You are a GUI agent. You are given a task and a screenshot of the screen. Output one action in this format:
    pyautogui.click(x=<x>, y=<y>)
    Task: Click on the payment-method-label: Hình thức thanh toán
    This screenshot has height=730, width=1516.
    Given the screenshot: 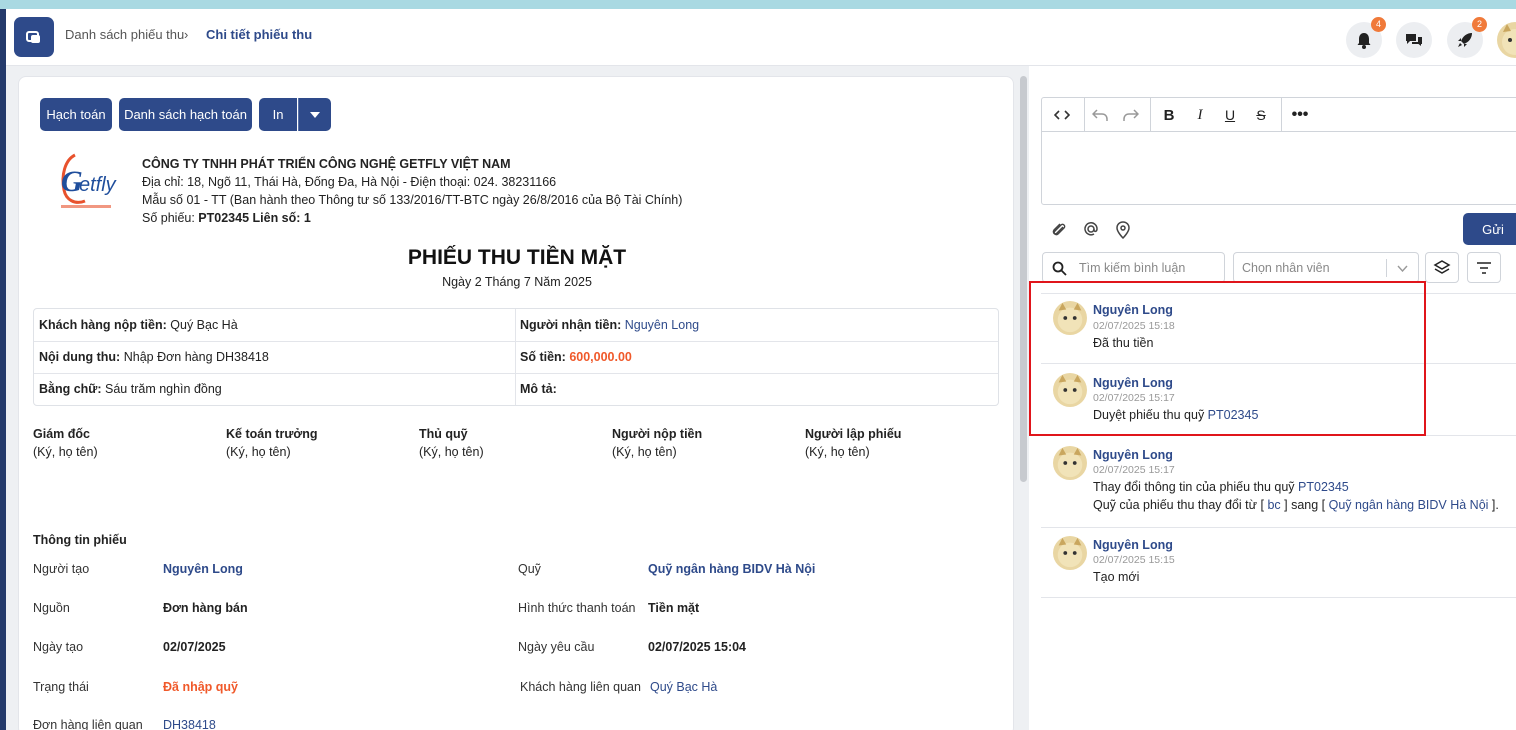 What is the action you would take?
    pyautogui.click(x=577, y=608)
    